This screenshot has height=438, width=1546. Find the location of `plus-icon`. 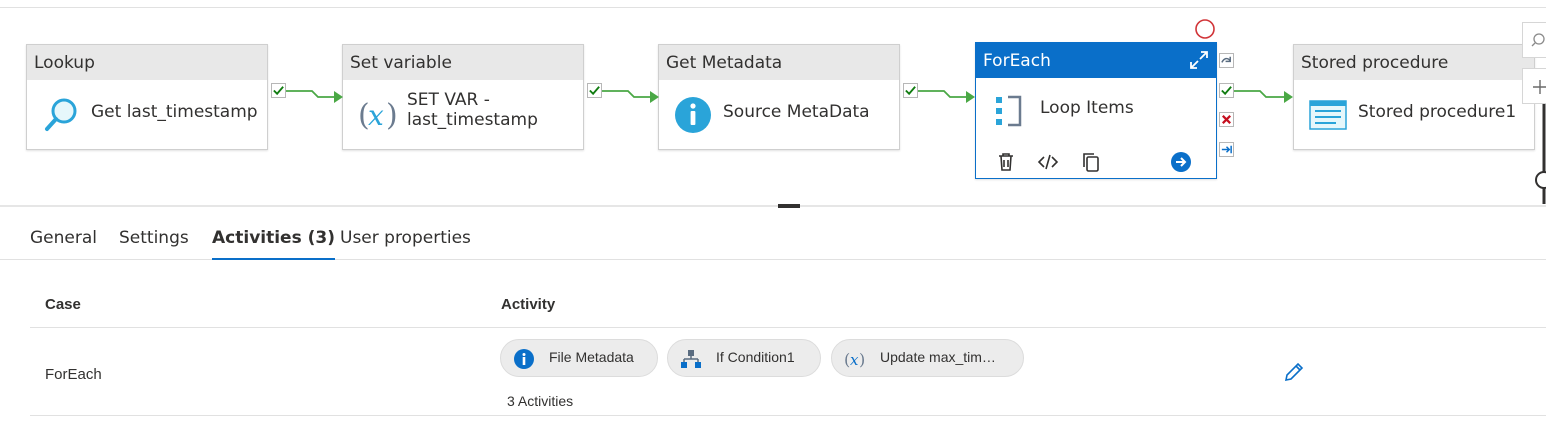

plus-icon is located at coordinates (1539, 87).